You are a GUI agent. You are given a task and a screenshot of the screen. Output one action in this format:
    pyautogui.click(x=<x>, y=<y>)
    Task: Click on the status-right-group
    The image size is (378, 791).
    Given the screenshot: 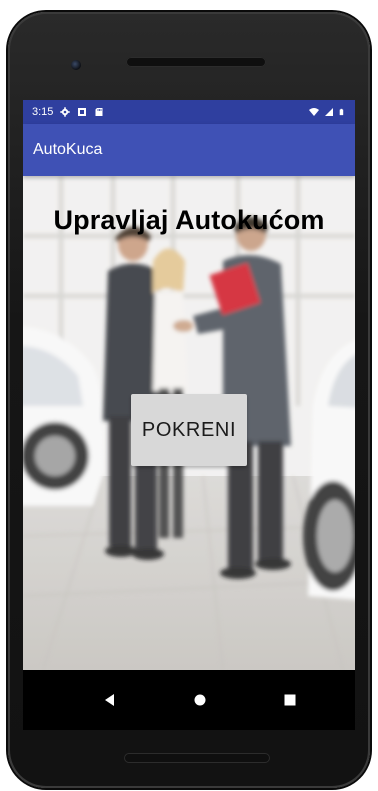 What is the action you would take?
    pyautogui.click(x=327, y=112)
    